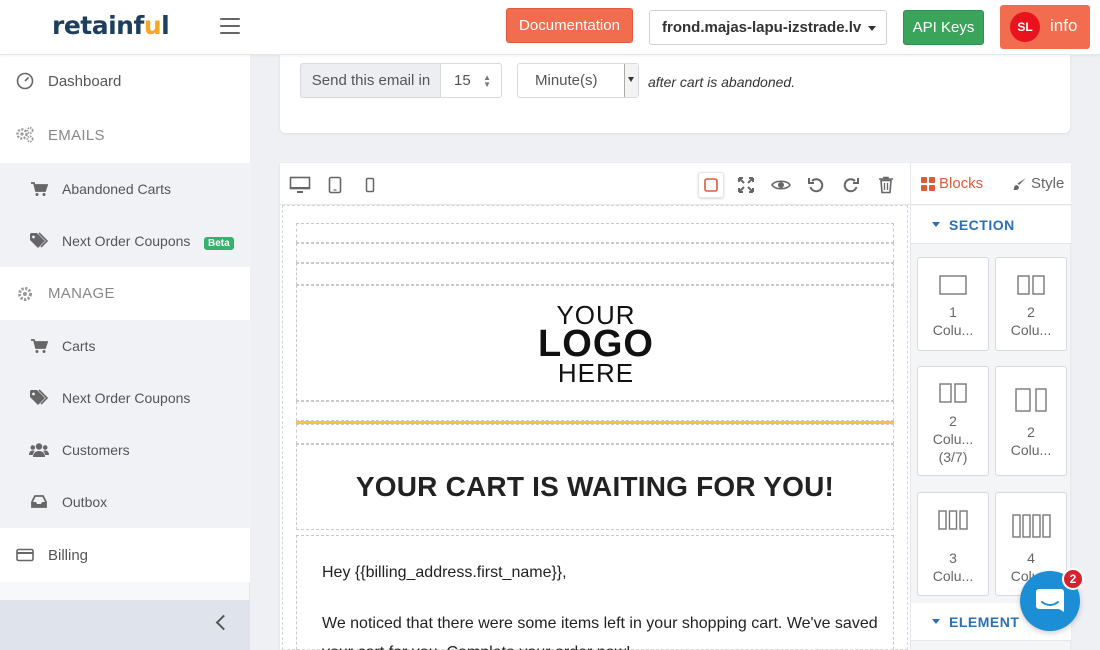 Image resolution: width=1100 pixels, height=650 pixels. Describe the element at coordinates (1064, 25) in the screenshot. I see `user-menu-label: info` at that location.